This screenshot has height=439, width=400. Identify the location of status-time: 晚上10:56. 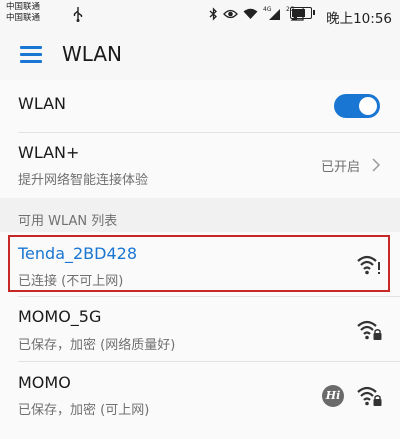
(359, 19).